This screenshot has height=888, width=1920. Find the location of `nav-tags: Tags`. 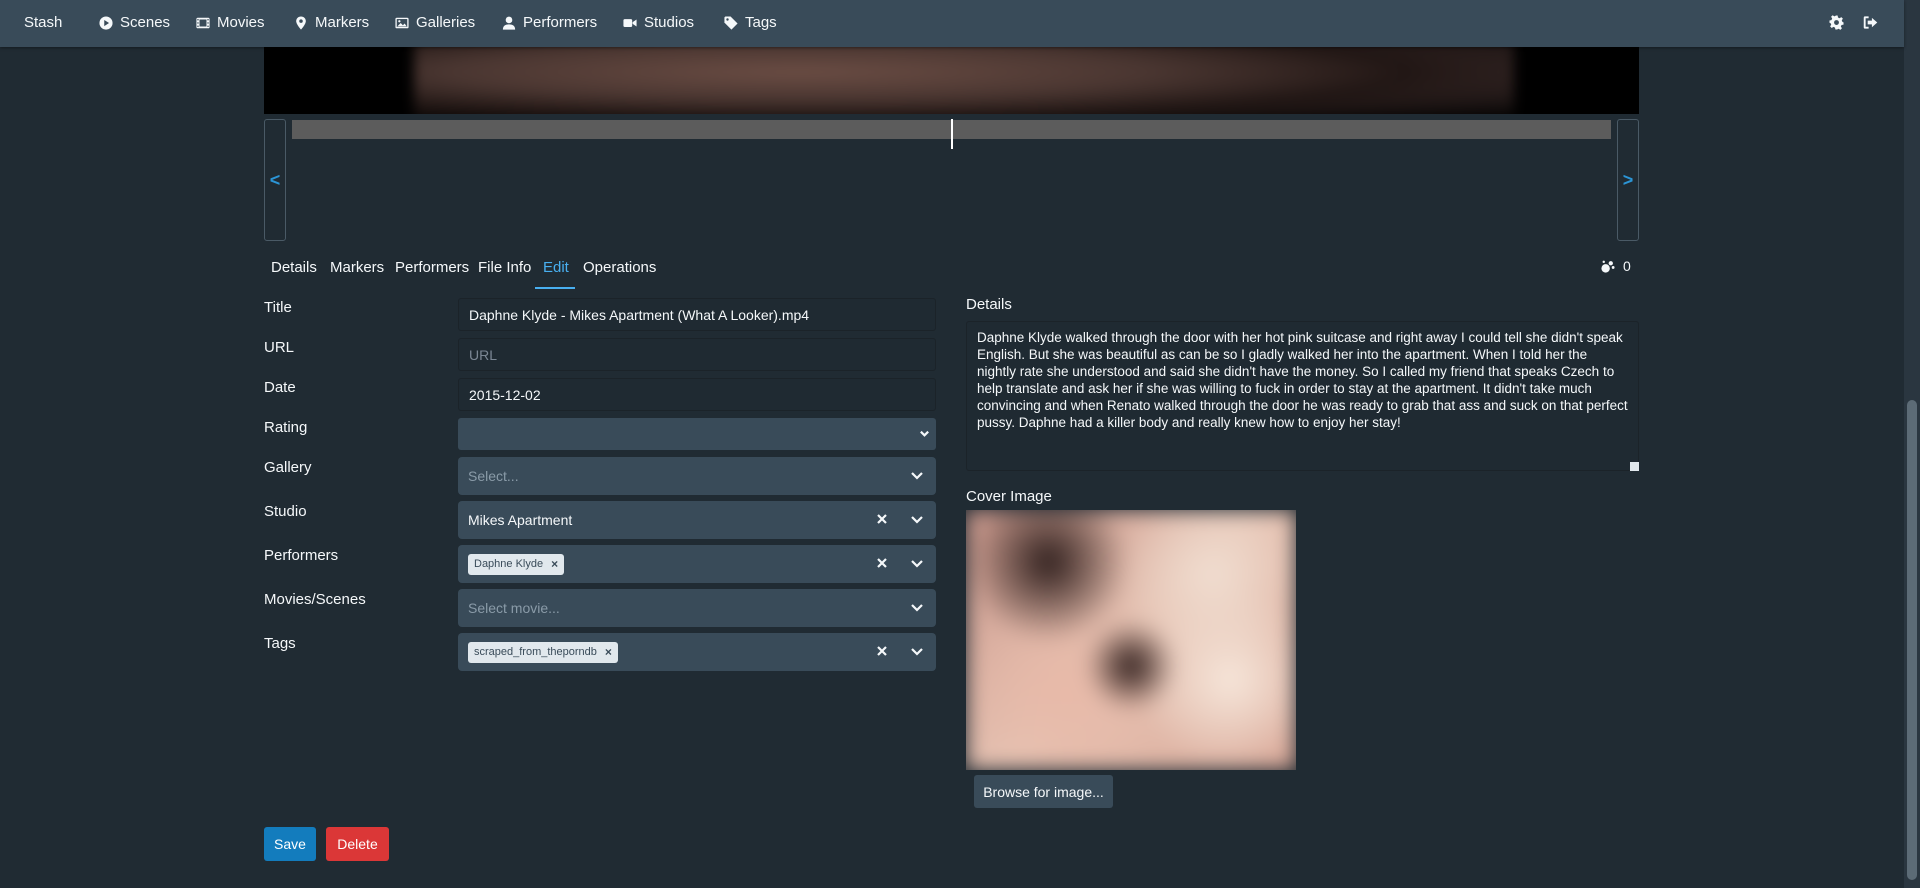

nav-tags: Tags is located at coordinates (750, 22).